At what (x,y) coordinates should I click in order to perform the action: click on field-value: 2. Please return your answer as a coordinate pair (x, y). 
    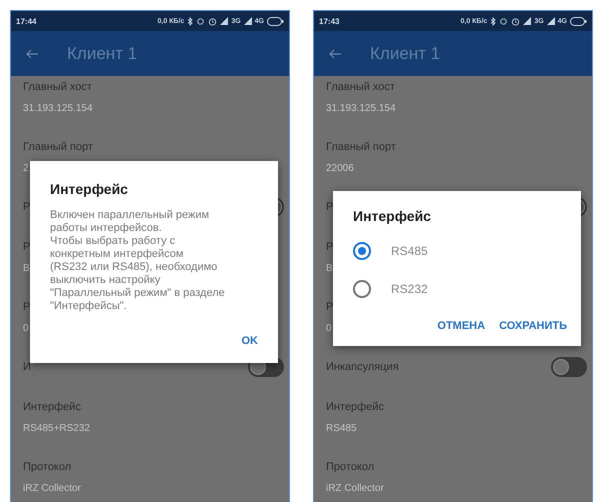
    Looking at the image, I should click on (26, 169).